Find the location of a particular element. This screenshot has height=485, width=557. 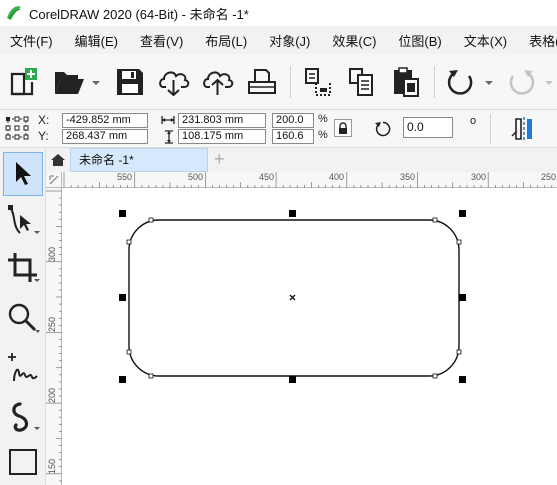

import-icon is located at coordinates (318, 82).